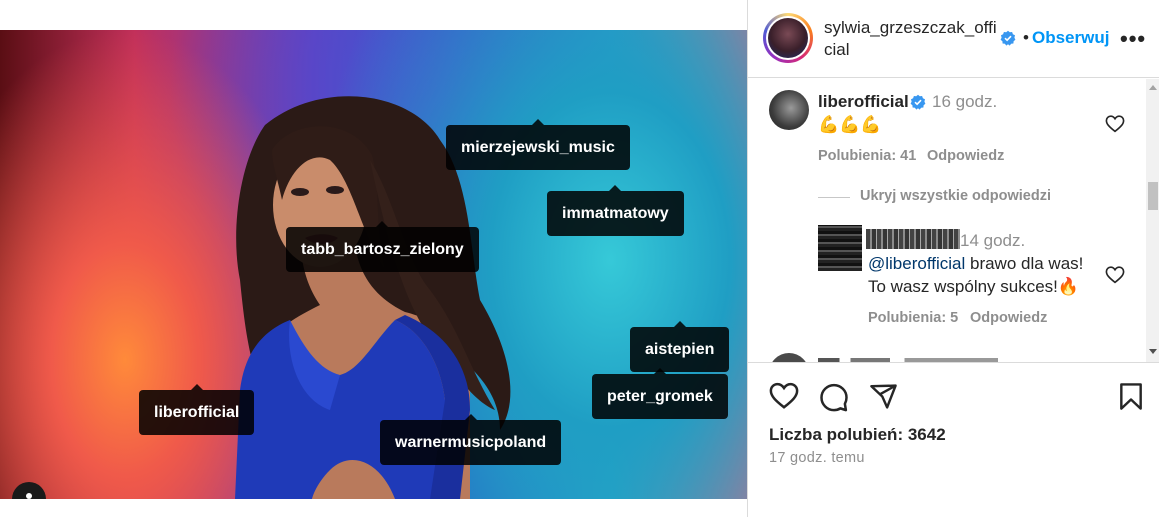 The width and height of the screenshot is (1159, 517). Describe the element at coordinates (538, 144) in the screenshot. I see `photo-tag: mierzejewski_music` at that location.